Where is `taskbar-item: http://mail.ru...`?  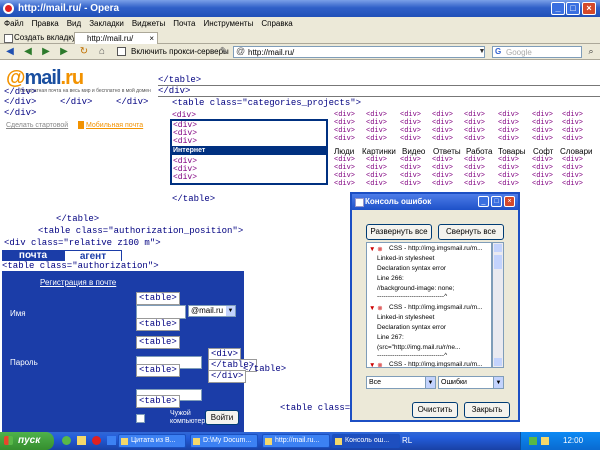 taskbar-item: http://mail.ru... is located at coordinates (296, 441).